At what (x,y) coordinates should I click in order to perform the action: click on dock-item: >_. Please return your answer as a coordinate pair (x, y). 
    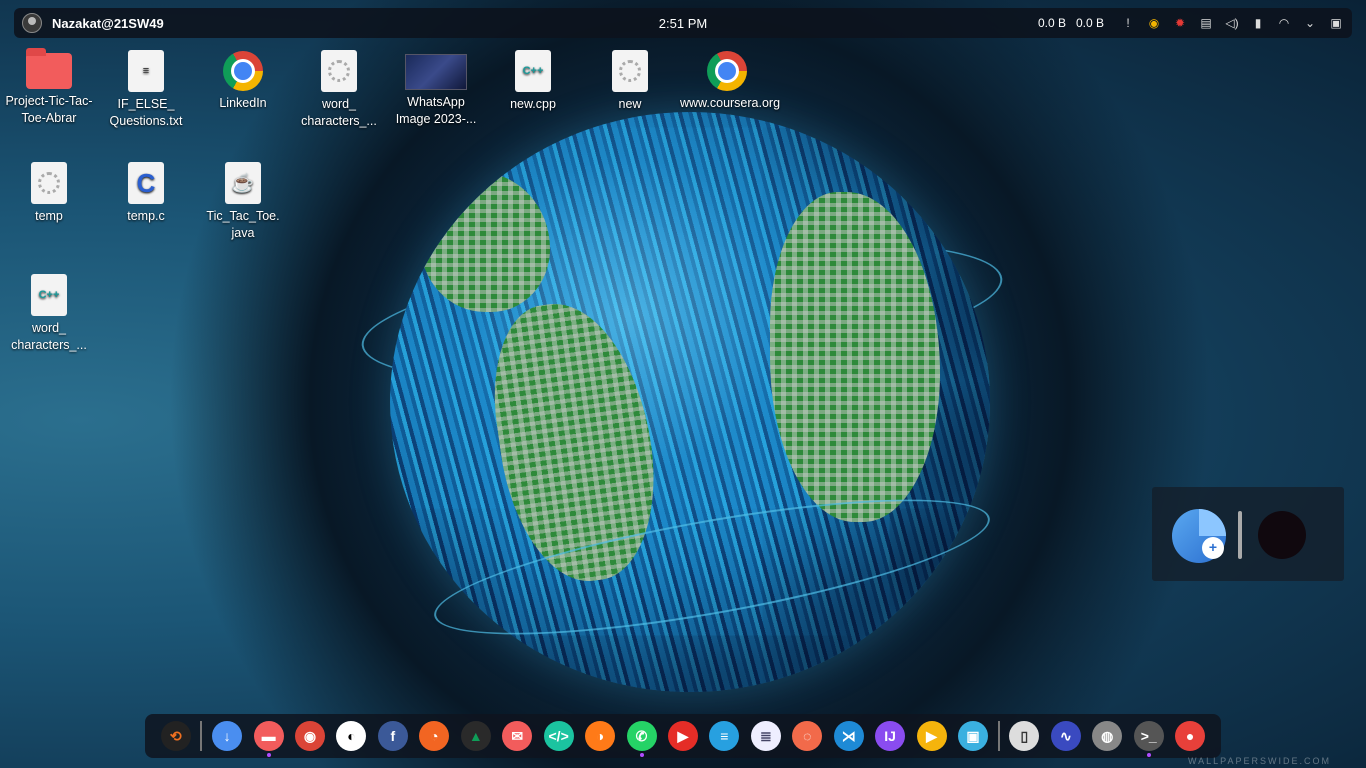
    Looking at the image, I should click on (1148, 736).